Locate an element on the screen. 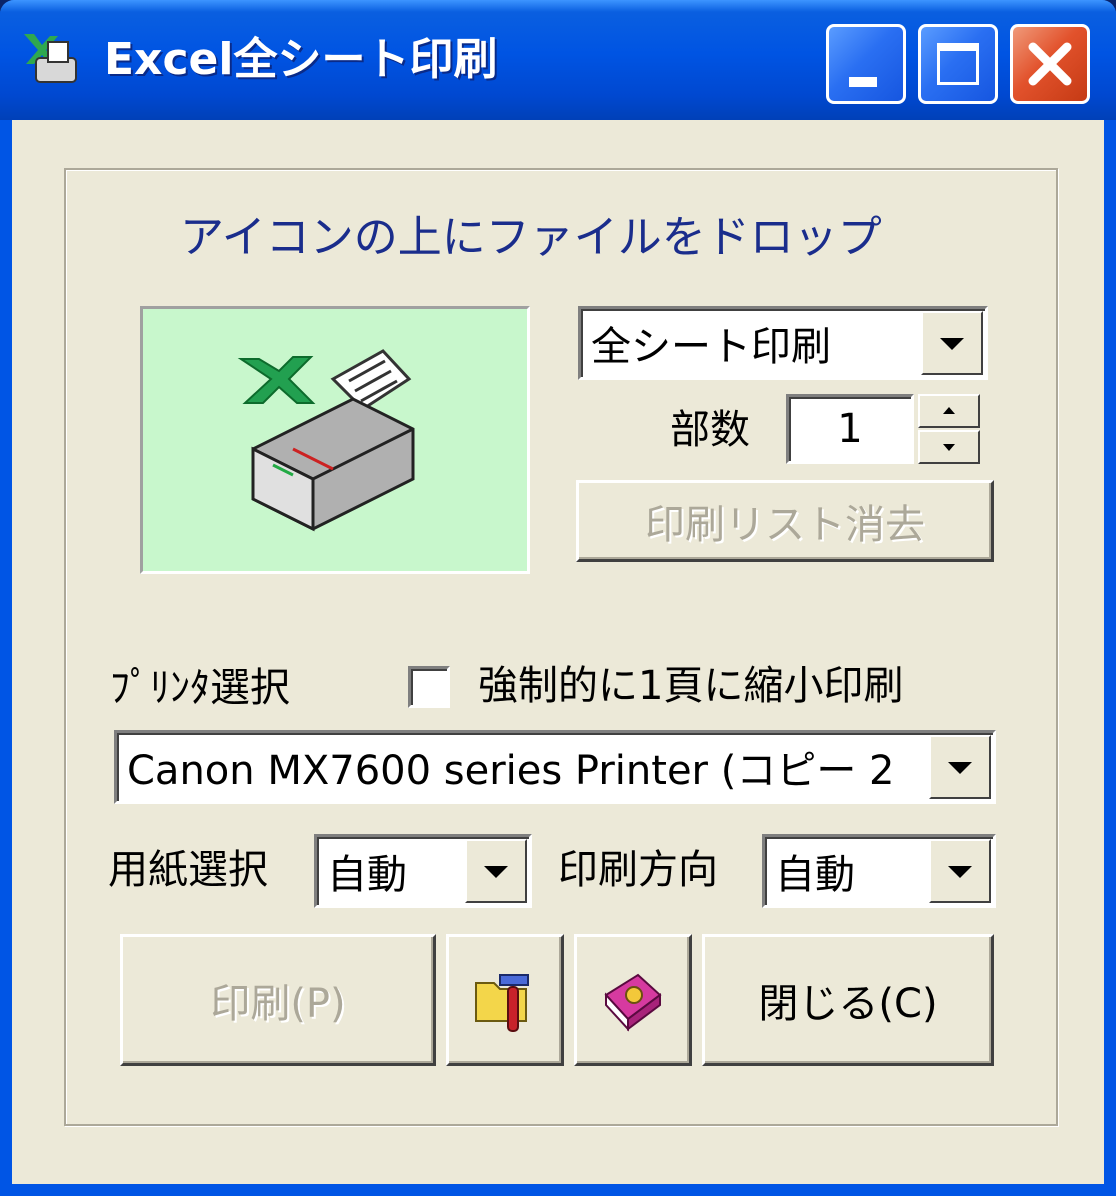 This screenshot has height=1196, width=1116. help-button is located at coordinates (633, 1000).